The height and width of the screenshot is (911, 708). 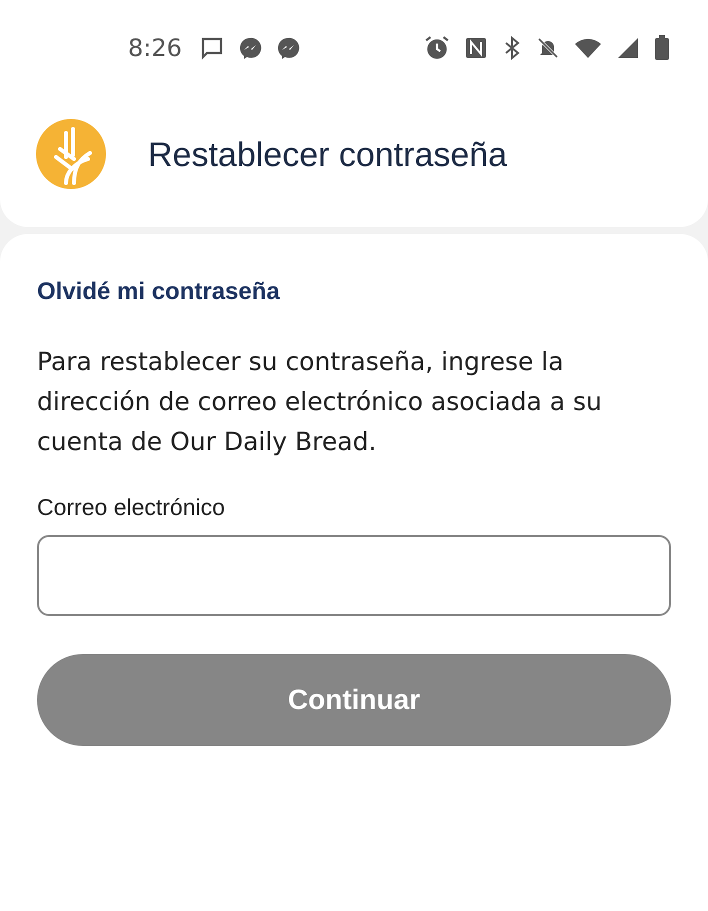 What do you see at coordinates (159, 292) in the screenshot?
I see `form-heading: Olvidé mi contraseña` at bounding box center [159, 292].